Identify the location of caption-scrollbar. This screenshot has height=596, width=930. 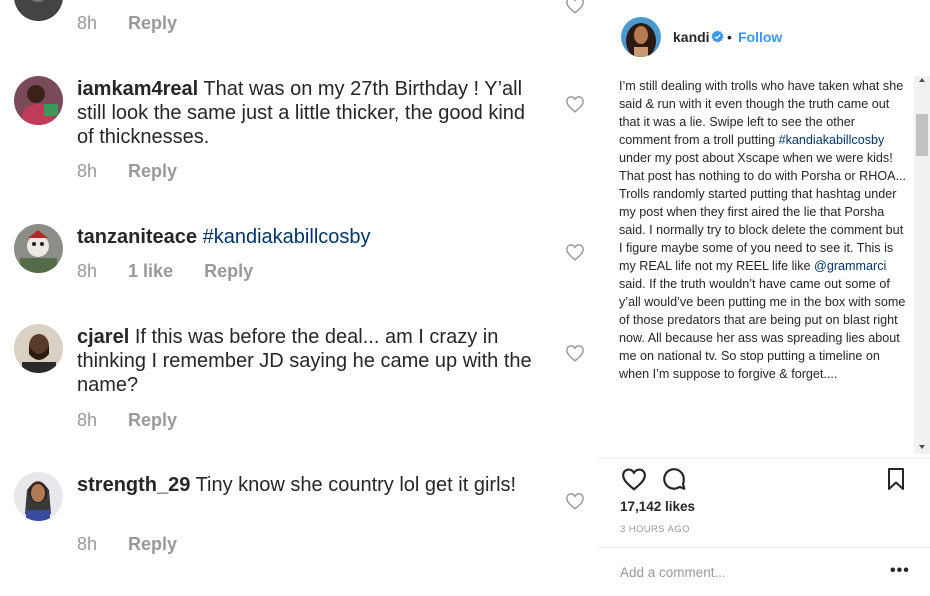
(922, 265).